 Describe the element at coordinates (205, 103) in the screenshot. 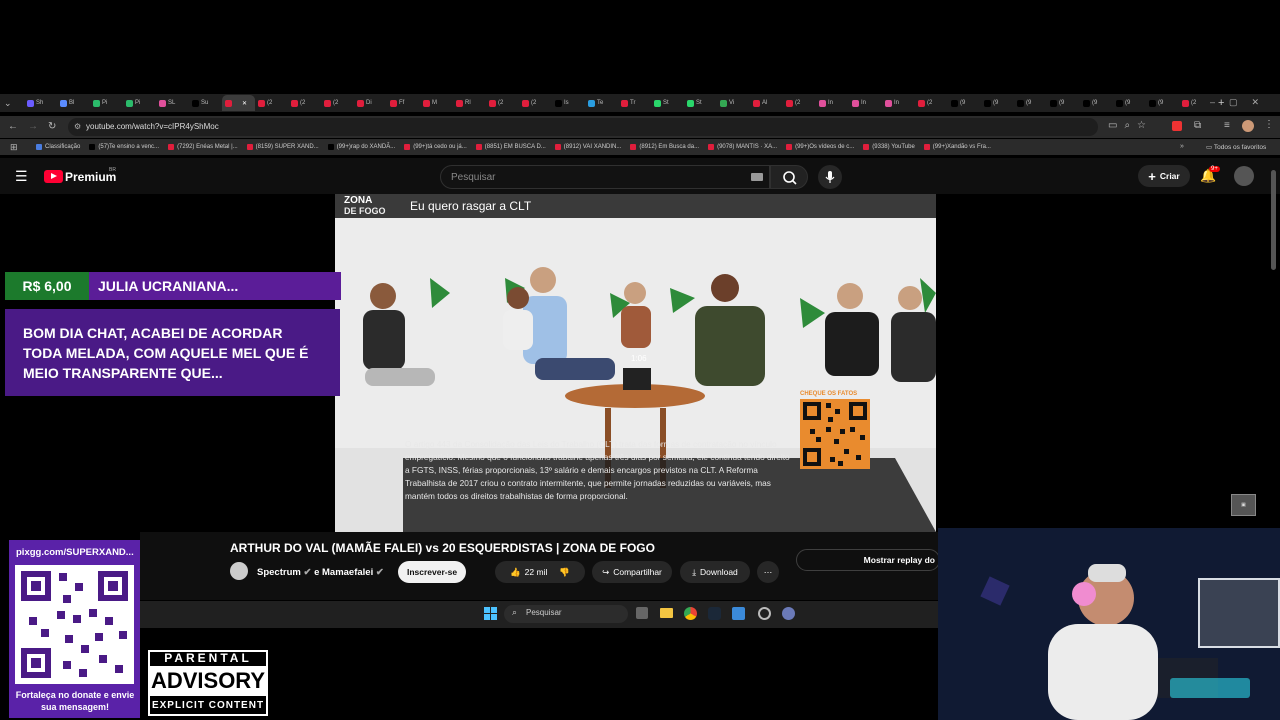

I see `browser-tab: Su` at that location.